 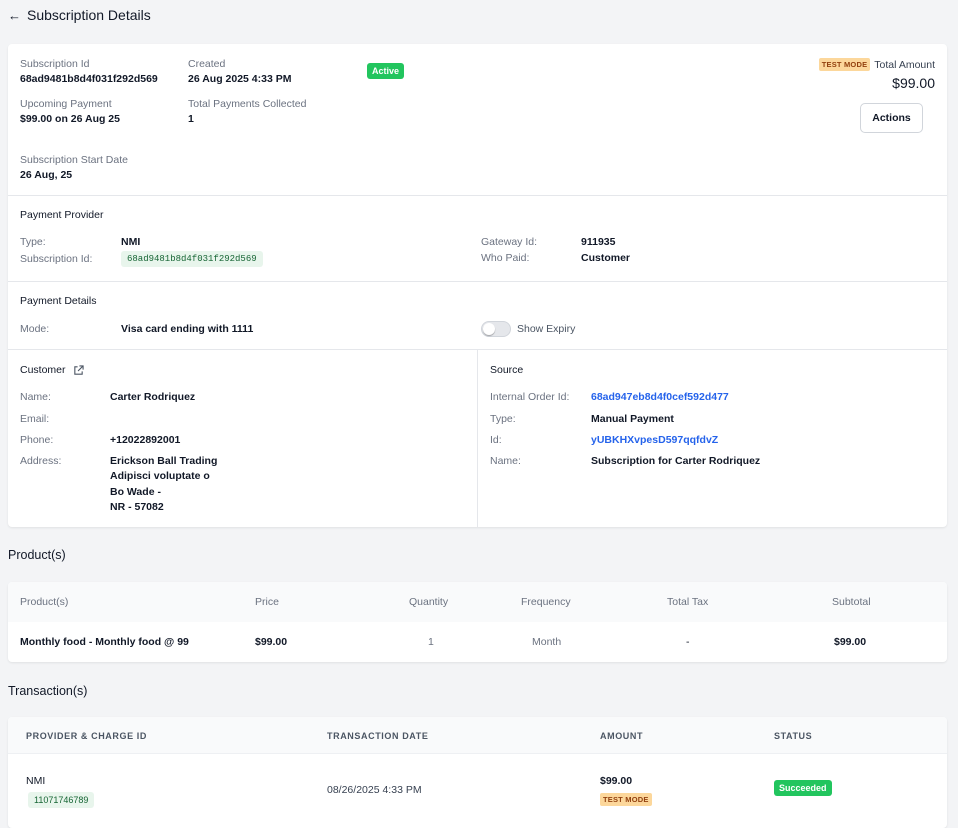 I want to click on status-badge: Active, so click(x=386, y=71).